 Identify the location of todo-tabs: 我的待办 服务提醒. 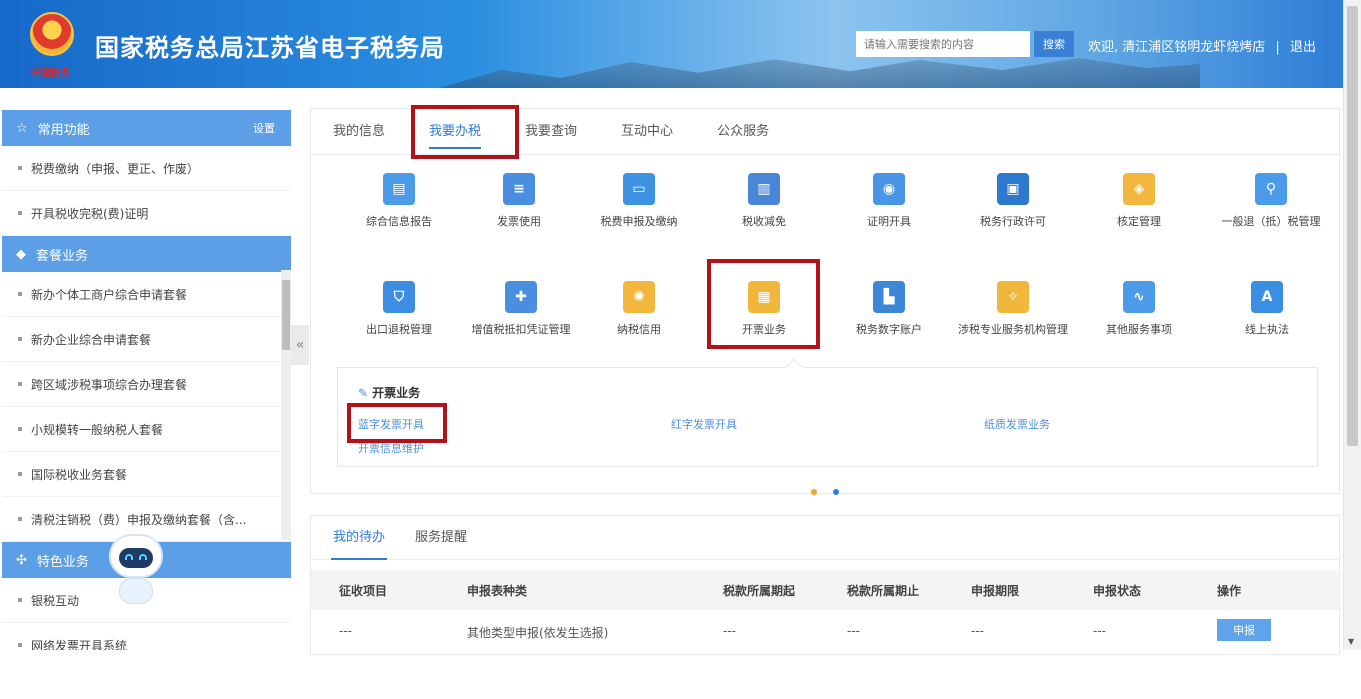
(825, 538).